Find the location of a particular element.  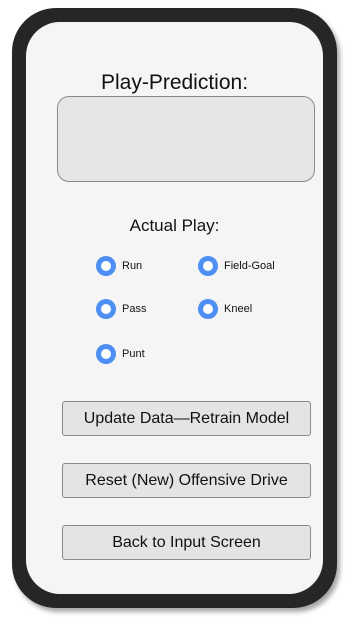

radio-kneel: Kneel is located at coordinates (225, 309).